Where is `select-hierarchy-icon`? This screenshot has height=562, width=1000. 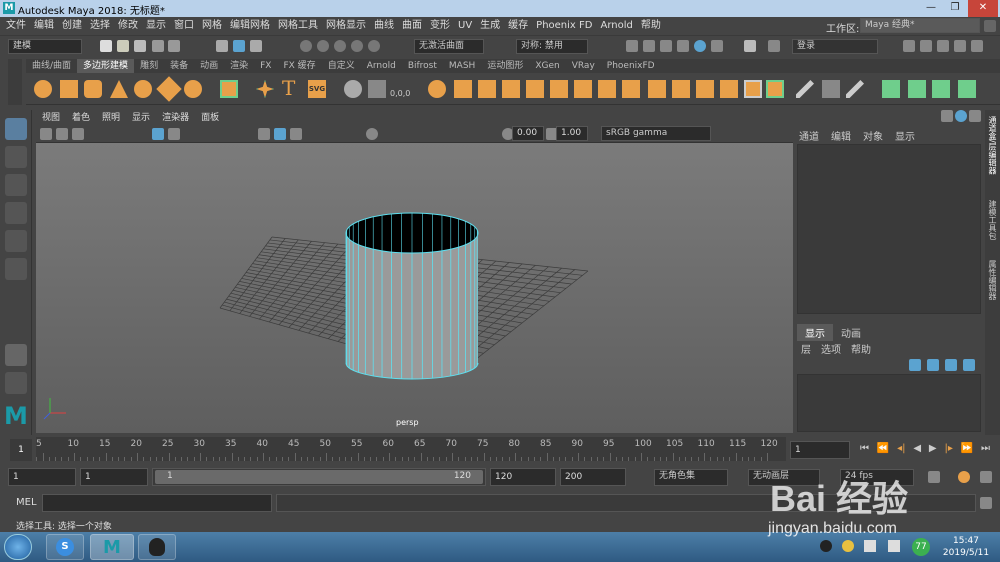 select-hierarchy-icon is located at coordinates (222, 46).